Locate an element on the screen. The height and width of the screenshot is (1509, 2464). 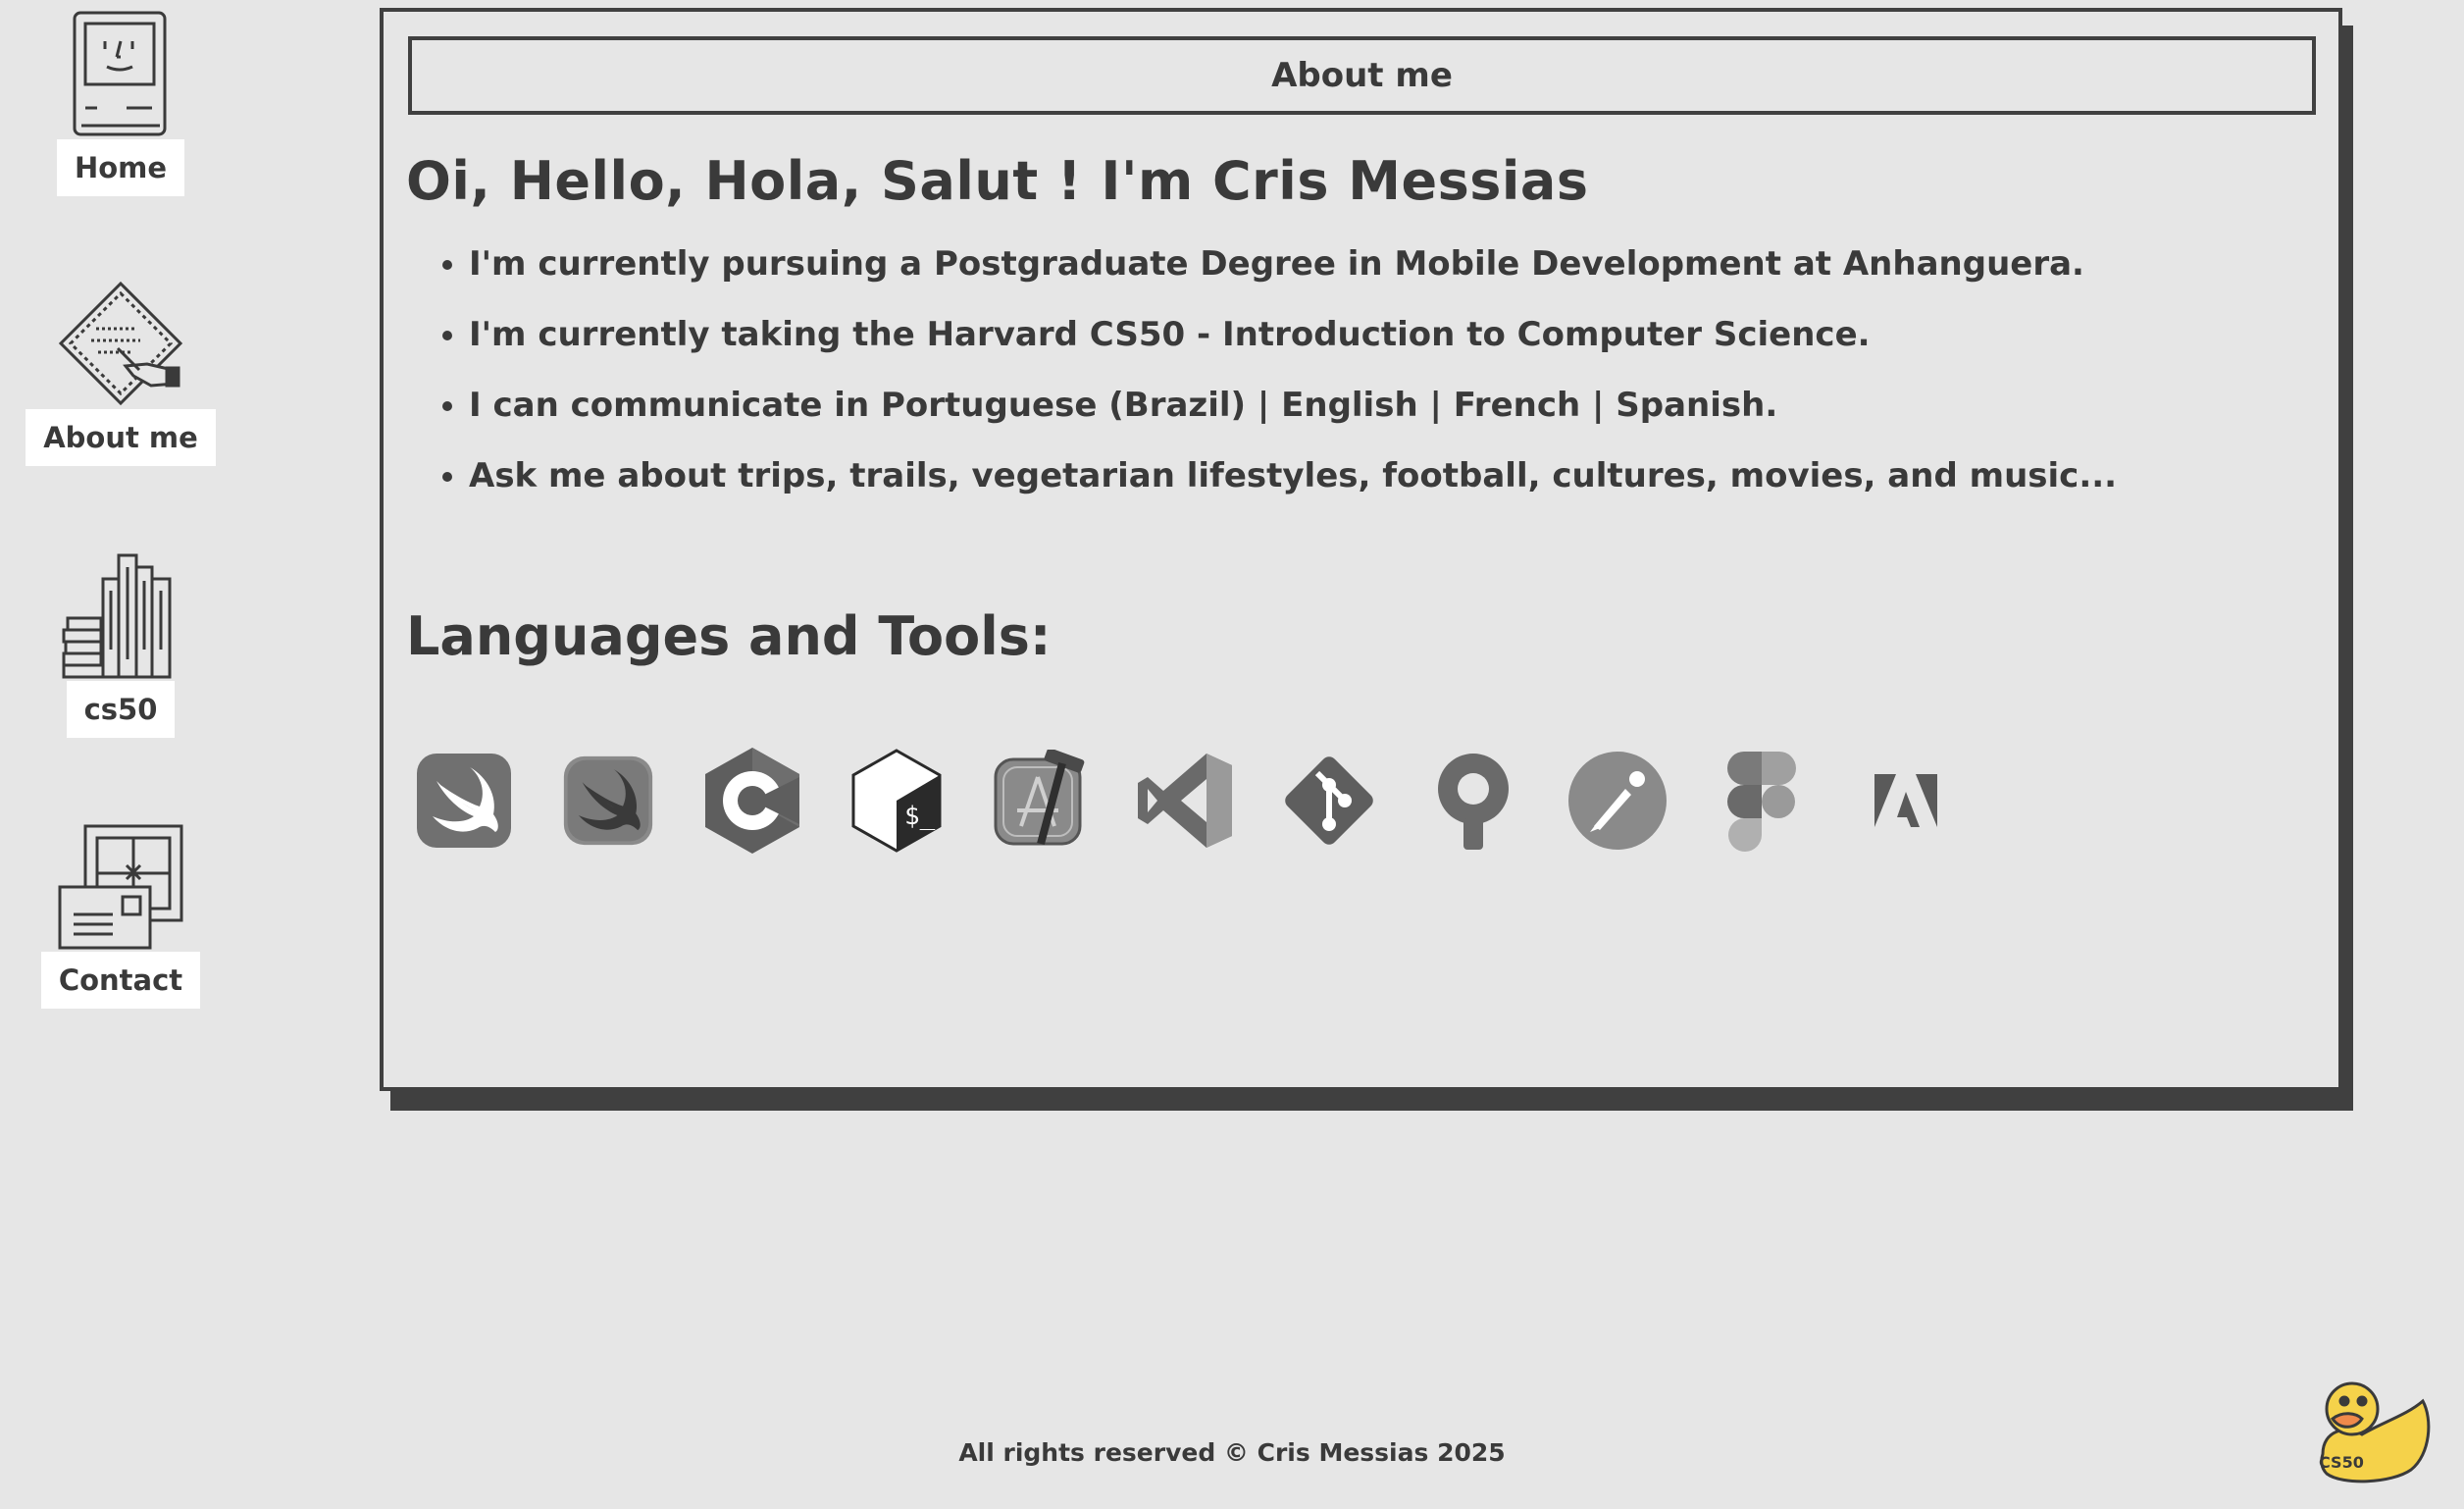
c-language-icon is located at coordinates (752, 801).